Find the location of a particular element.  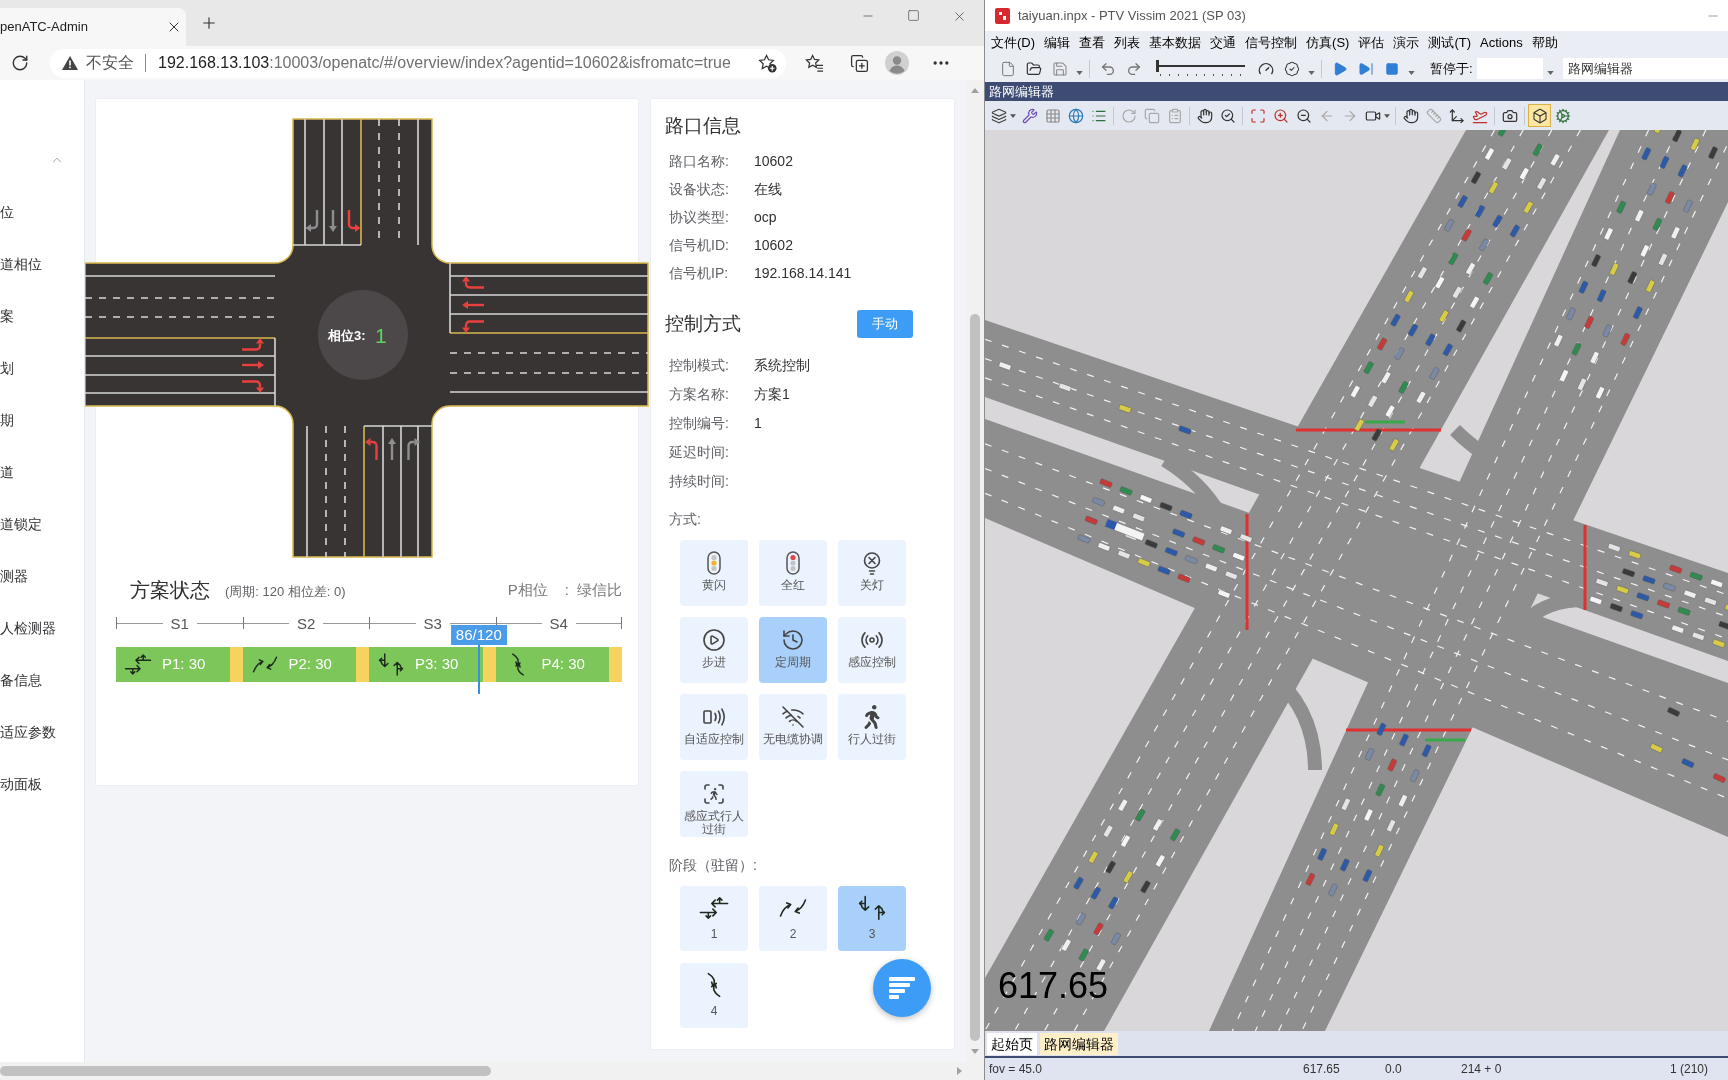

camera-icon is located at coordinates (1509, 115).